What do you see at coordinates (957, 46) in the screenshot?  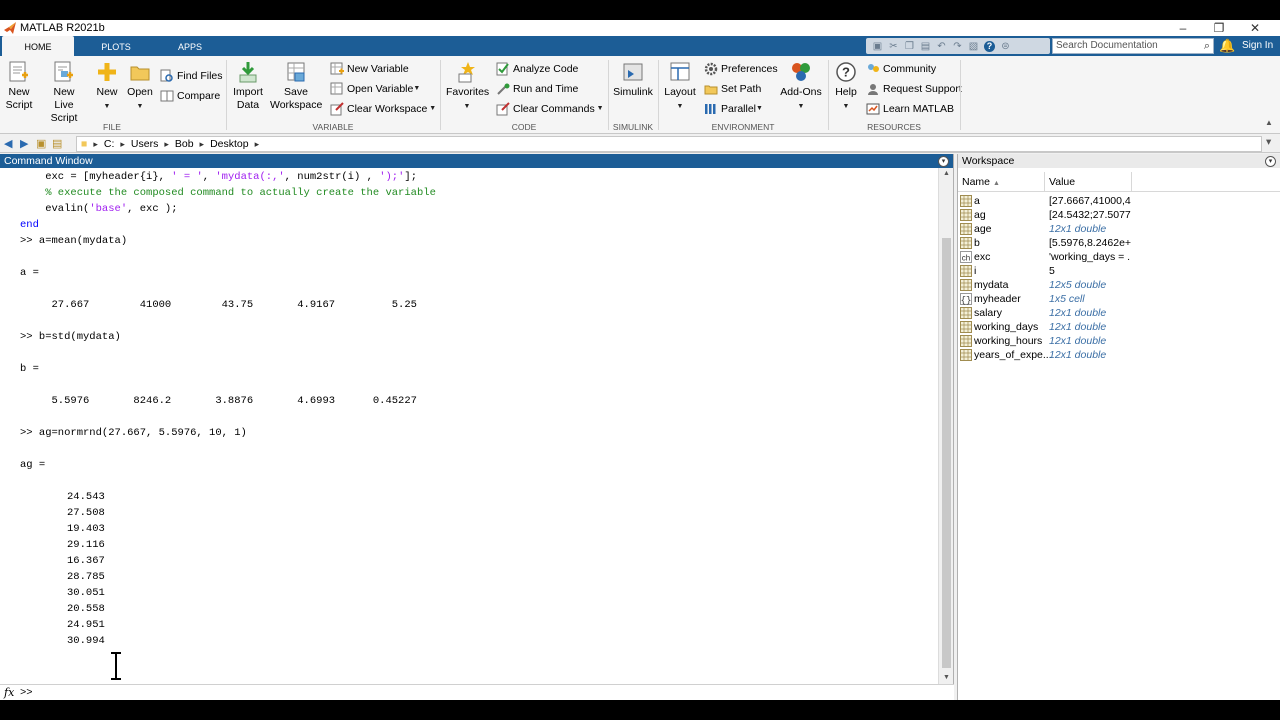 I see `redo-icon: ↷` at bounding box center [957, 46].